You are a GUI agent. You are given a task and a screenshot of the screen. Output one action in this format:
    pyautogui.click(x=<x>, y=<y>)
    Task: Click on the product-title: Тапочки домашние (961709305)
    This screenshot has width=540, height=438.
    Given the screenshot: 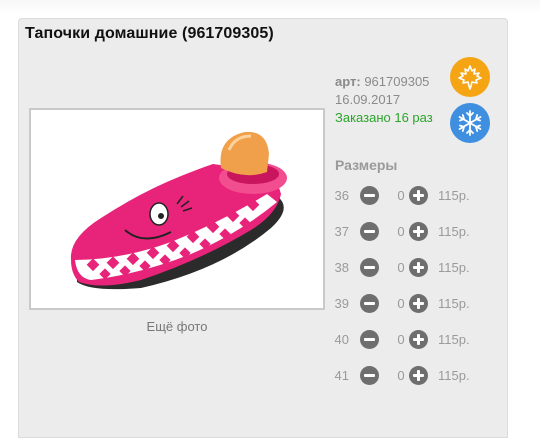 What is the action you would take?
    pyautogui.click(x=149, y=33)
    